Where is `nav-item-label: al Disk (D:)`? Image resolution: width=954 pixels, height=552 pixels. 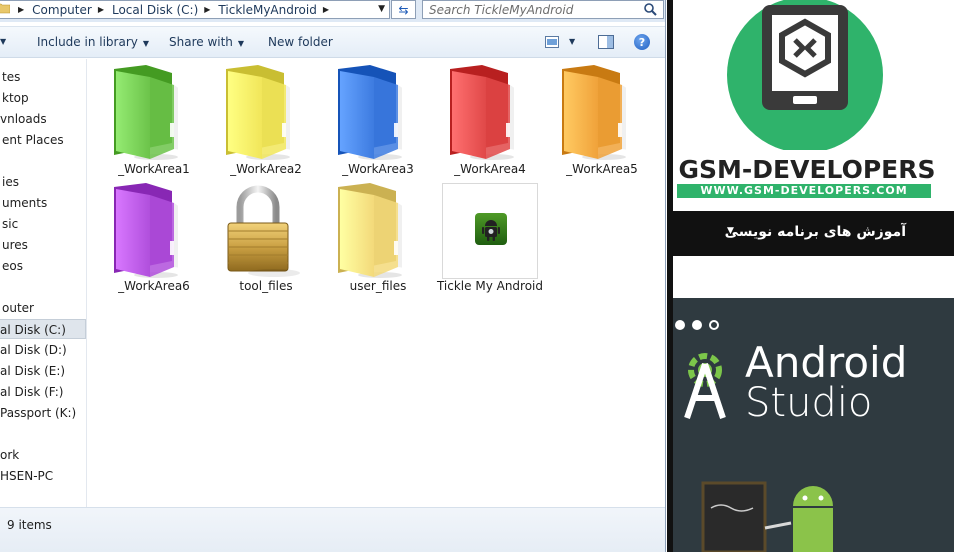
nav-item-label: al Disk (D:) is located at coordinates (33, 350).